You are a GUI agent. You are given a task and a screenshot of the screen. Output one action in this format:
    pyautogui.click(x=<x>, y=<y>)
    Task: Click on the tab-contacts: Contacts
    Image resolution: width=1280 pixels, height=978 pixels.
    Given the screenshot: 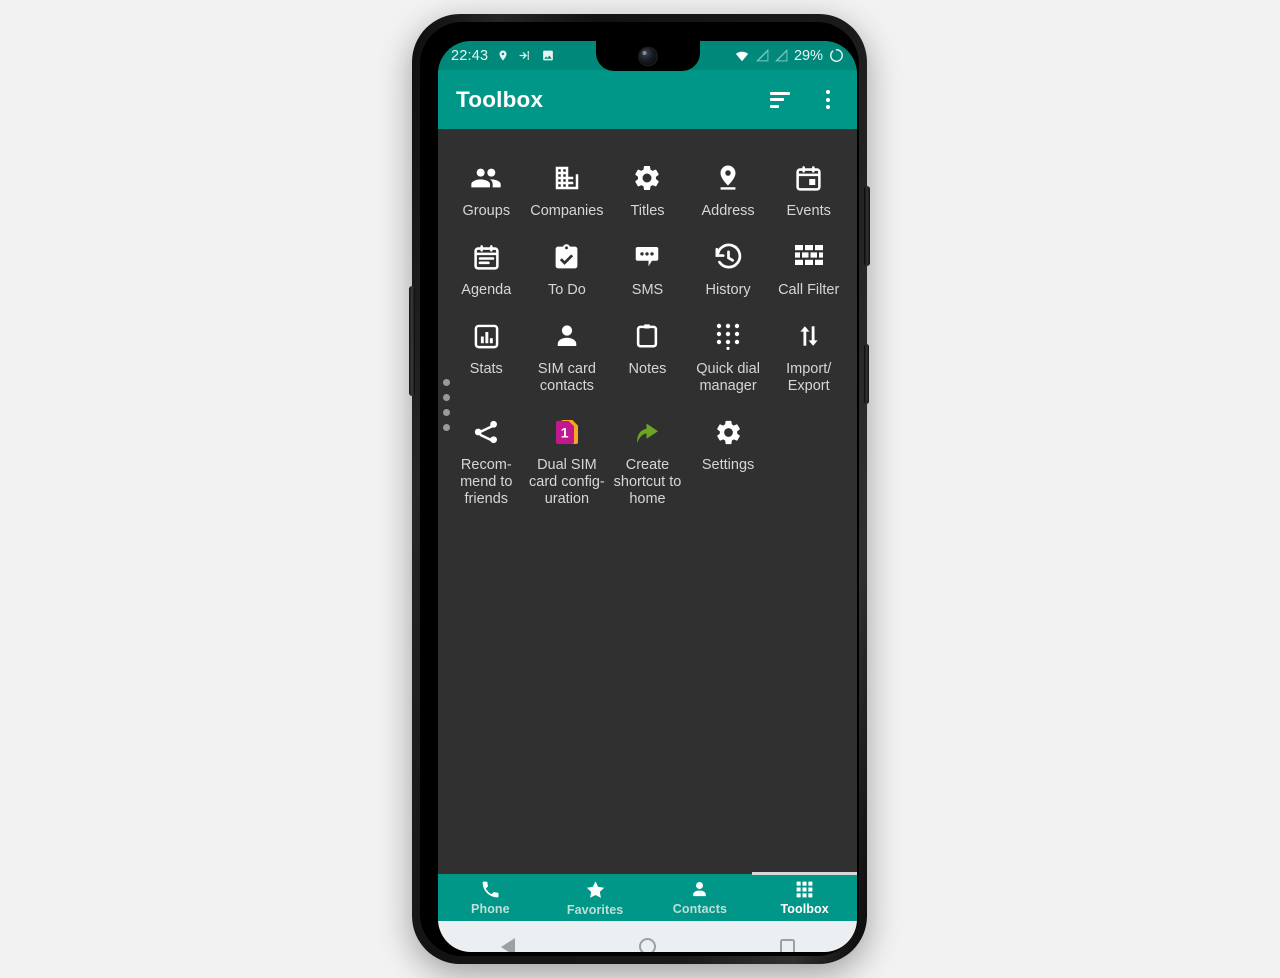 What is the action you would take?
    pyautogui.click(x=700, y=897)
    